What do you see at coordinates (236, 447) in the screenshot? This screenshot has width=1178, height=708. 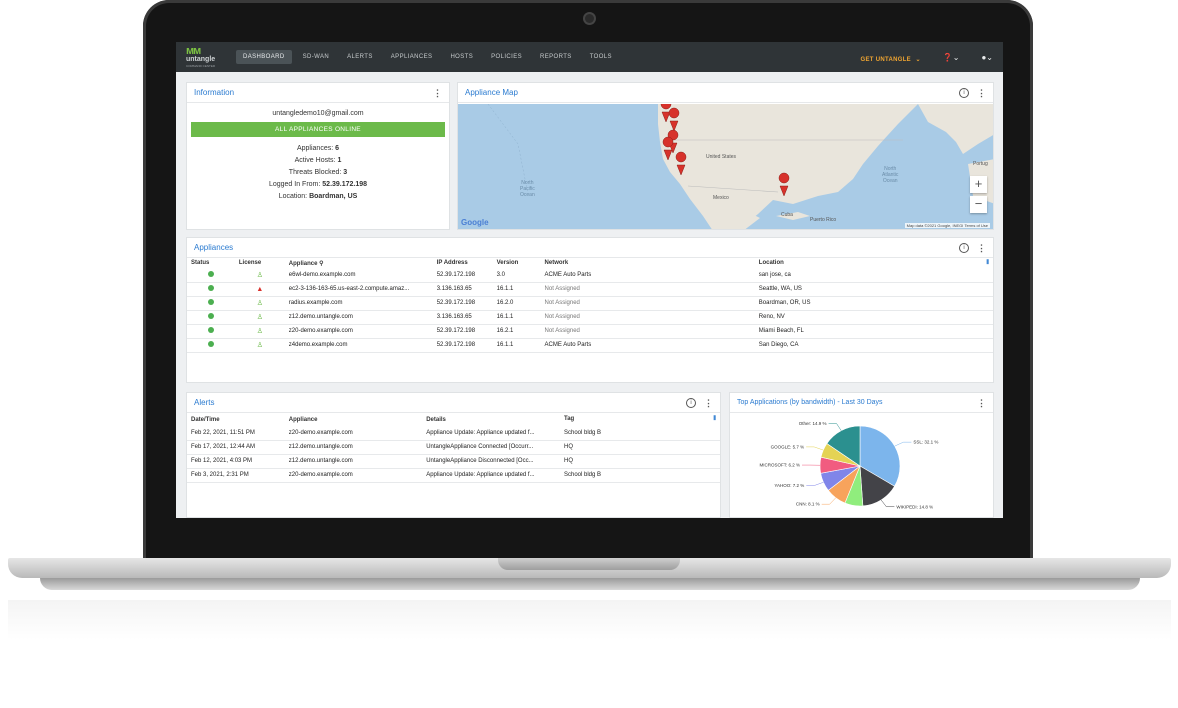 I see `alert-date: Feb 17, 2021, 12:44 AM` at bounding box center [236, 447].